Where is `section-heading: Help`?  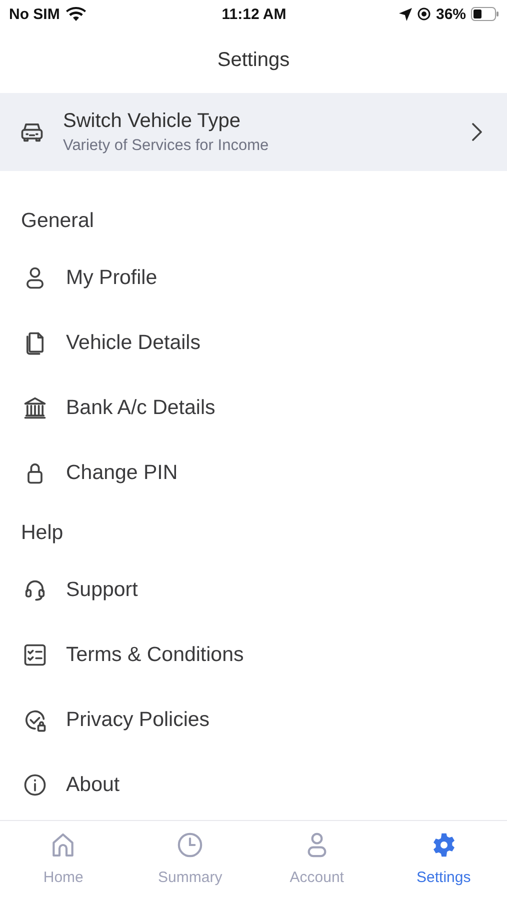 section-heading: Help is located at coordinates (42, 532).